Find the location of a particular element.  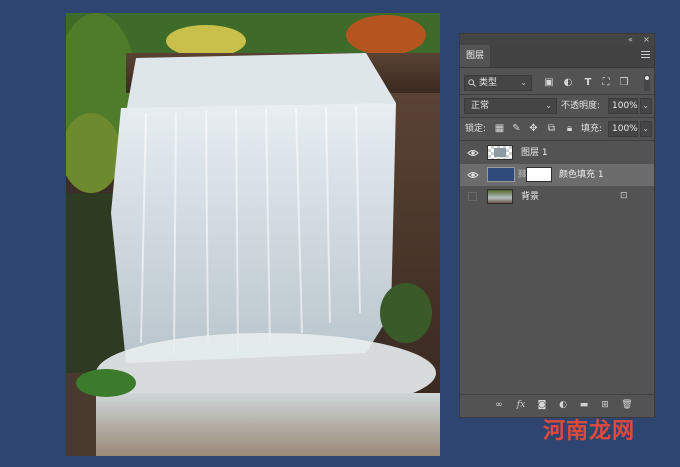

tab-layers: 图层 is located at coordinates (475, 56).